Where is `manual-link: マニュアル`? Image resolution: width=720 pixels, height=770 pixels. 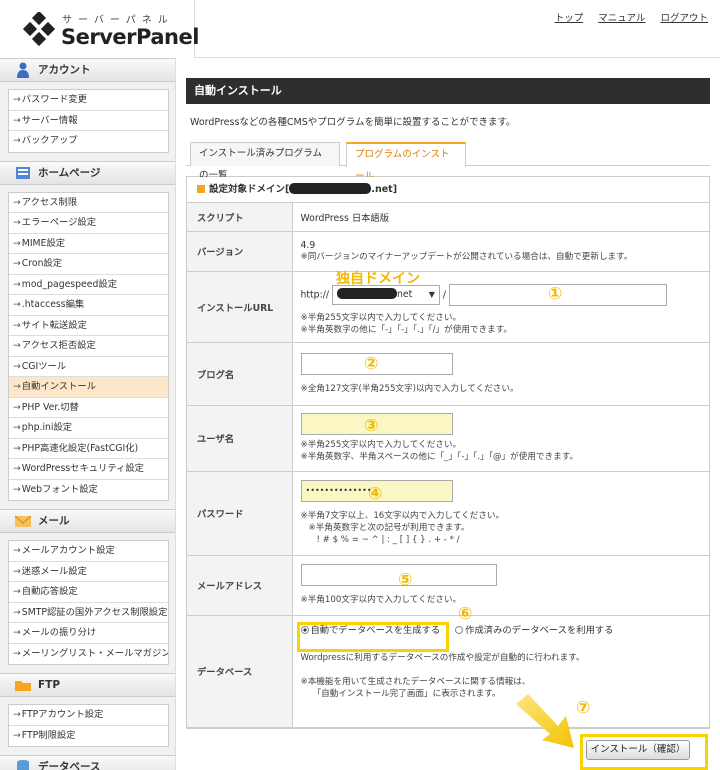 manual-link: マニュアル is located at coordinates (621, 18).